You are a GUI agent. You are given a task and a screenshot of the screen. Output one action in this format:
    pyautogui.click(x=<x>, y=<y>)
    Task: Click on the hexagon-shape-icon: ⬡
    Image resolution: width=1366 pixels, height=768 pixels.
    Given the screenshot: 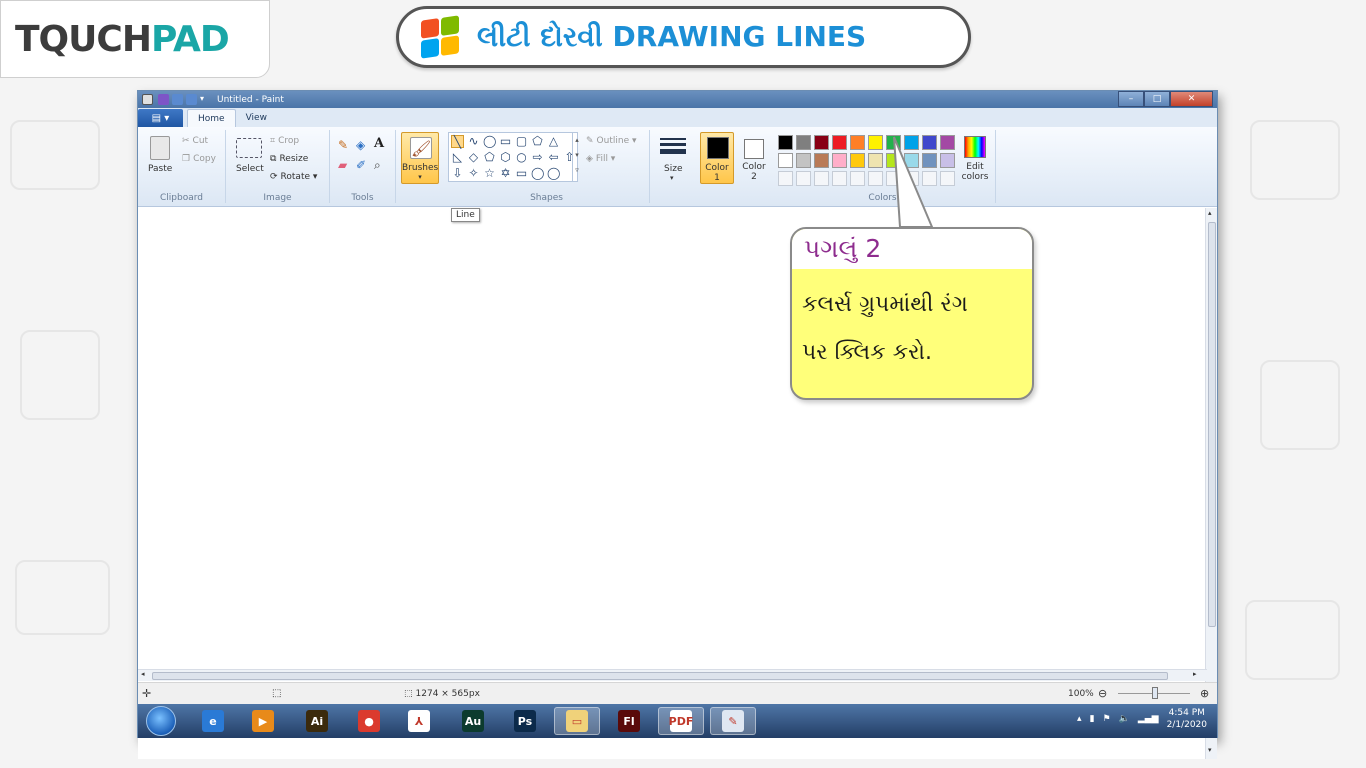 What is the action you would take?
    pyautogui.click(x=505, y=157)
    